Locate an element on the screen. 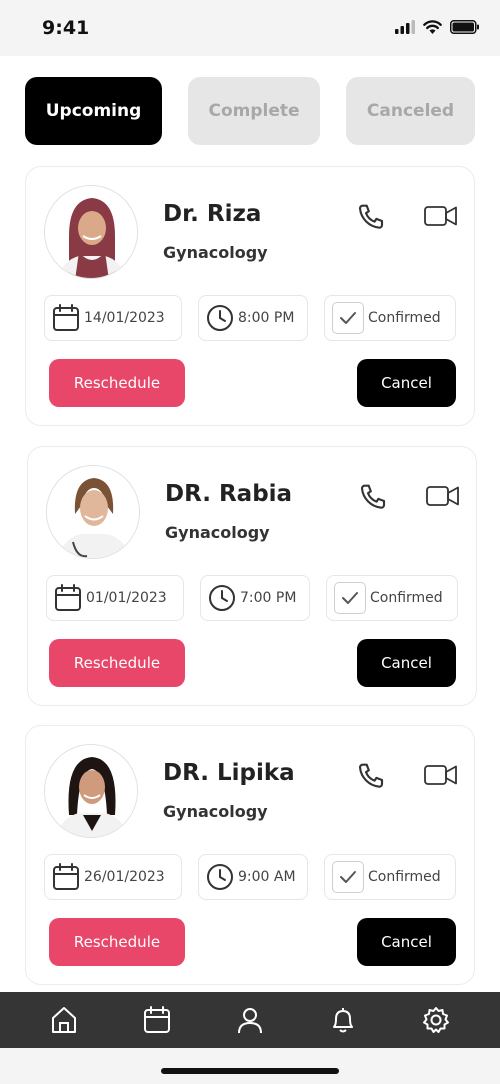  settings-icon is located at coordinates (435, 1020).